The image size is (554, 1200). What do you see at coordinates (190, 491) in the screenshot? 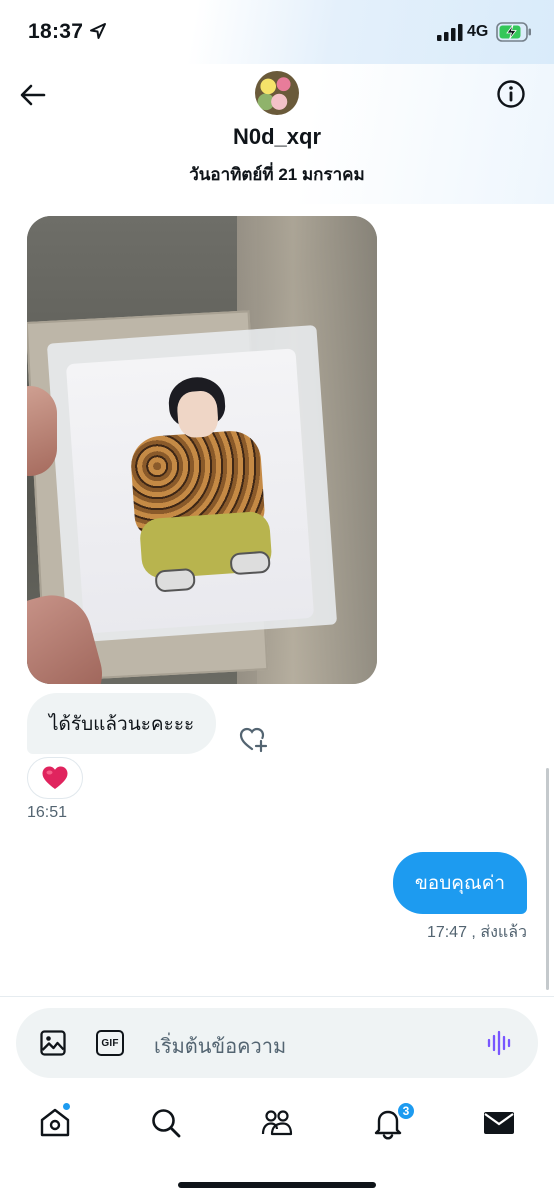
I see `photo-card` at bounding box center [190, 491].